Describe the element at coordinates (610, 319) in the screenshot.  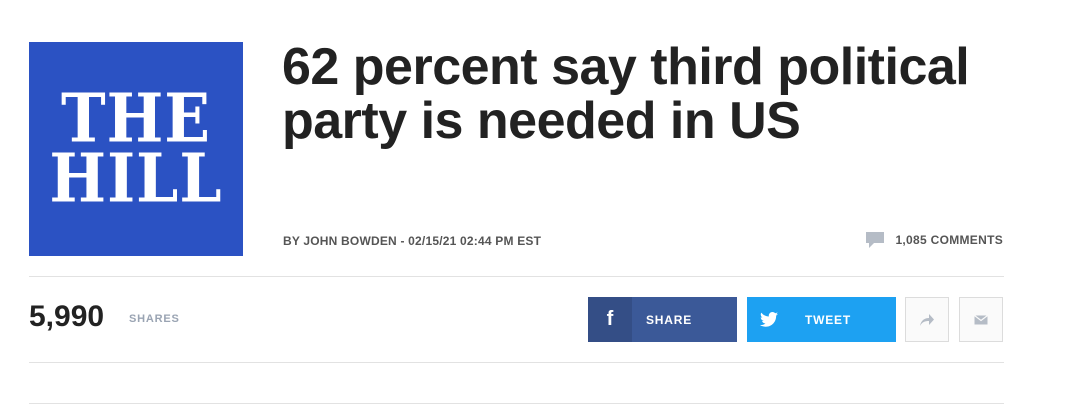
I see `facebook-icon: f` at that location.